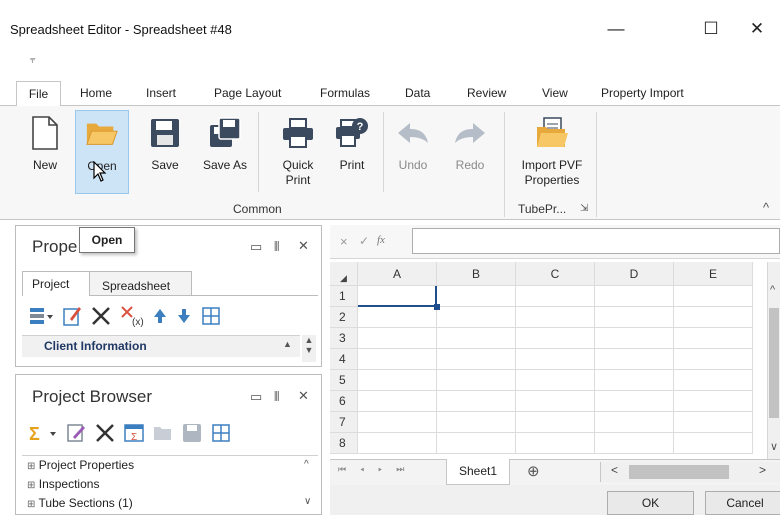  I want to click on tree-scroll-up-icon: ^, so click(306, 464).